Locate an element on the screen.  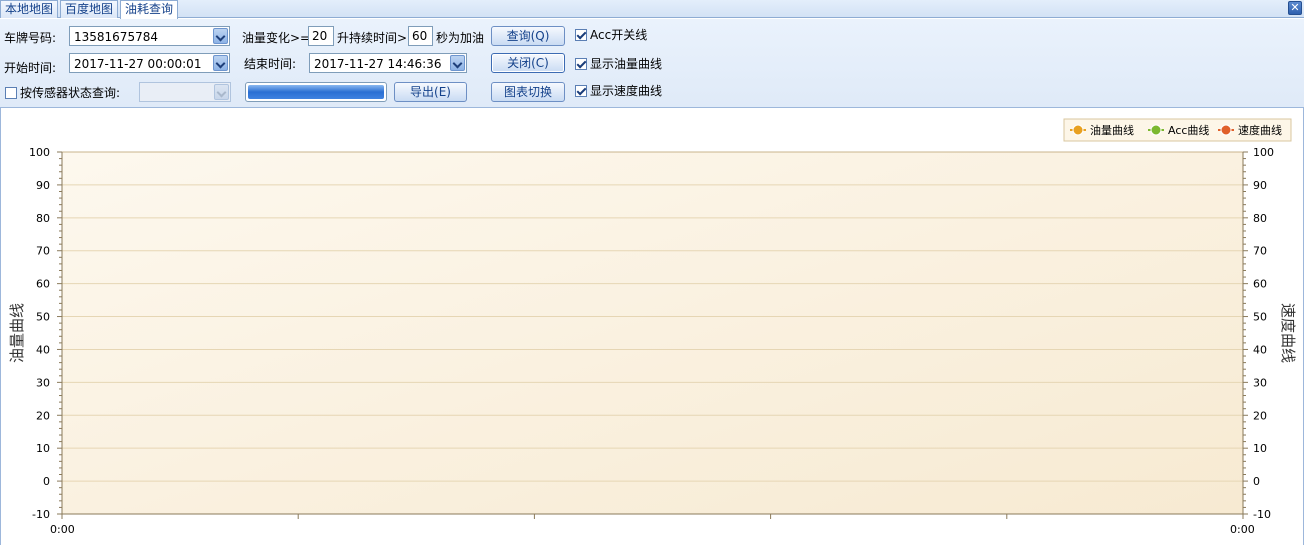
oil-change-label: 油量变化>= is located at coordinates (276, 38).